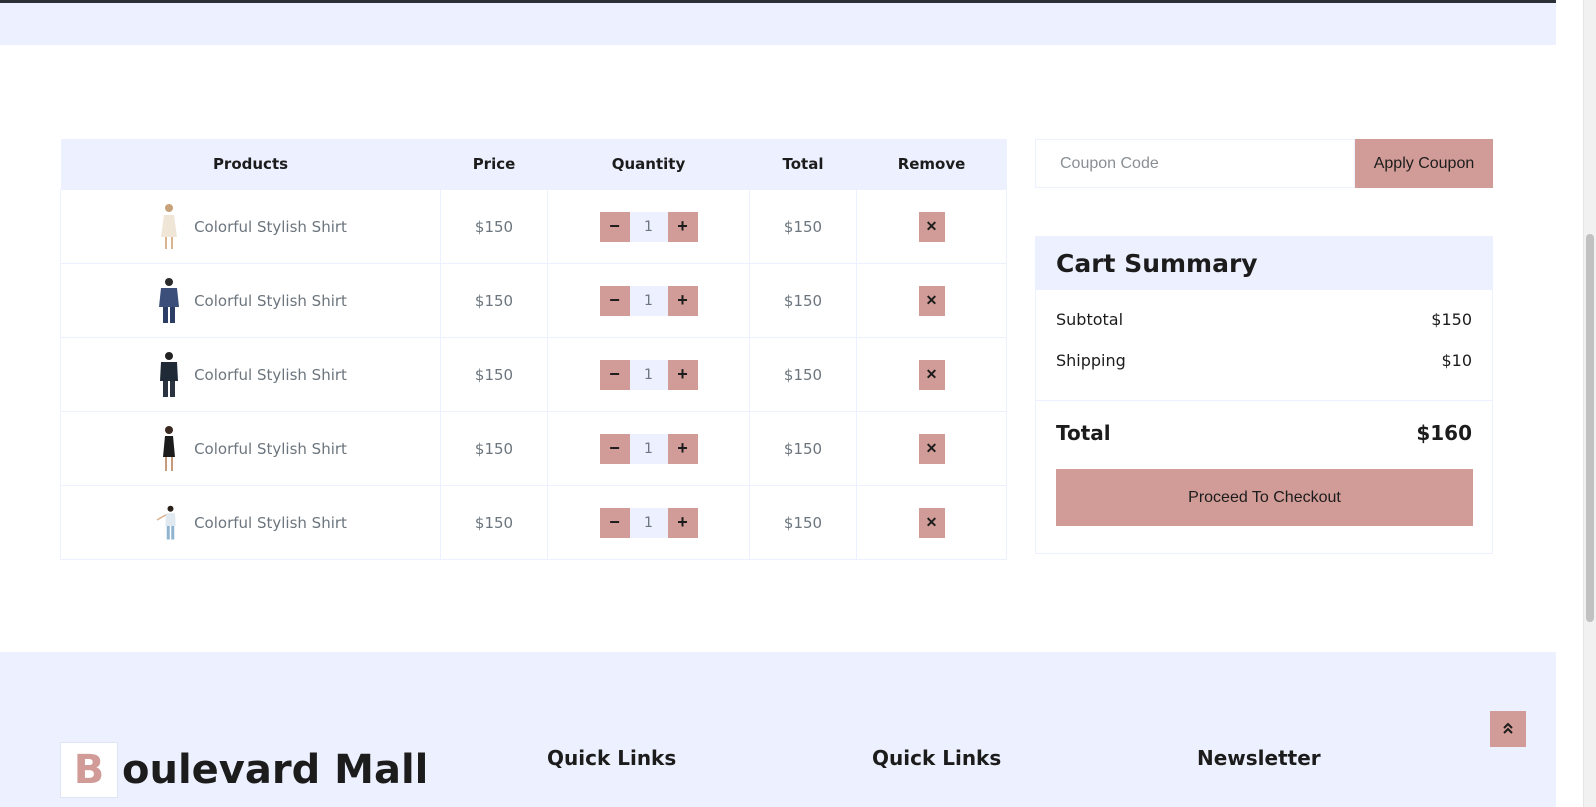 The image size is (1596, 807). I want to click on column-header-price: Price, so click(494, 164).